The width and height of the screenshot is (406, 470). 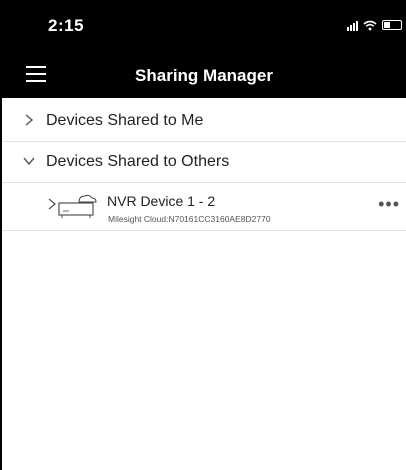 What do you see at coordinates (352, 25) in the screenshot?
I see `cellular-signal-icon` at bounding box center [352, 25].